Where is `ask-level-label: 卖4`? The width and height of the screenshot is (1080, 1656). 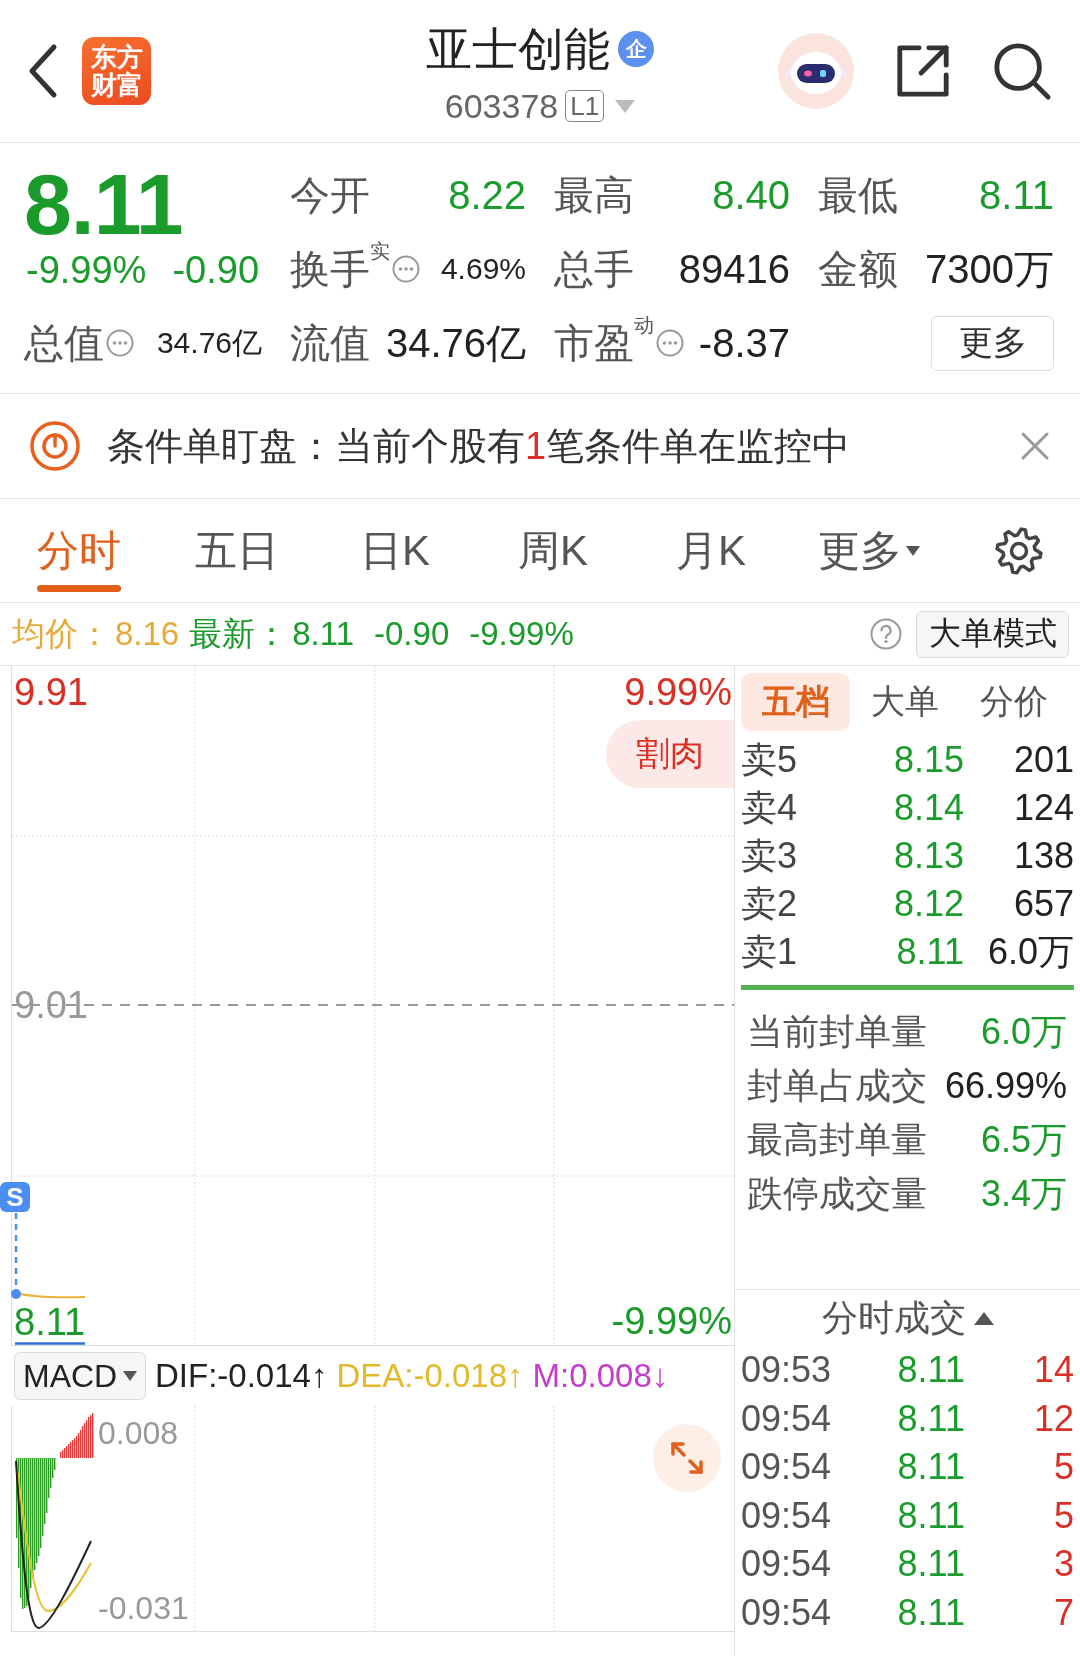
ask-level-label: 卖4 is located at coordinates (770, 808).